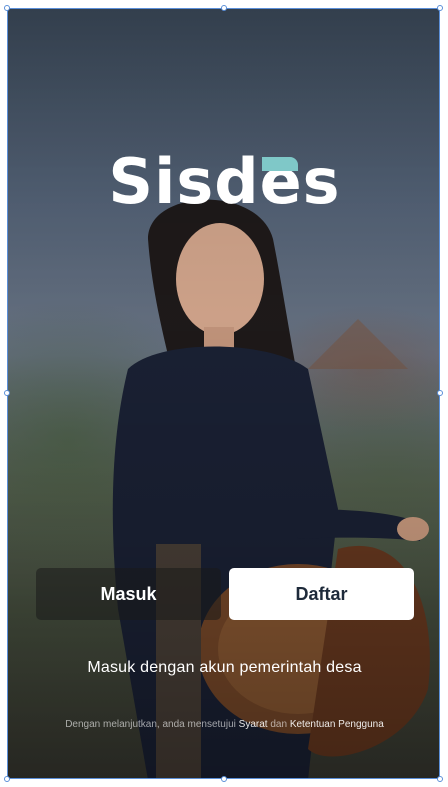  Describe the element at coordinates (7, 393) in the screenshot. I see `resize-handle-left` at that location.